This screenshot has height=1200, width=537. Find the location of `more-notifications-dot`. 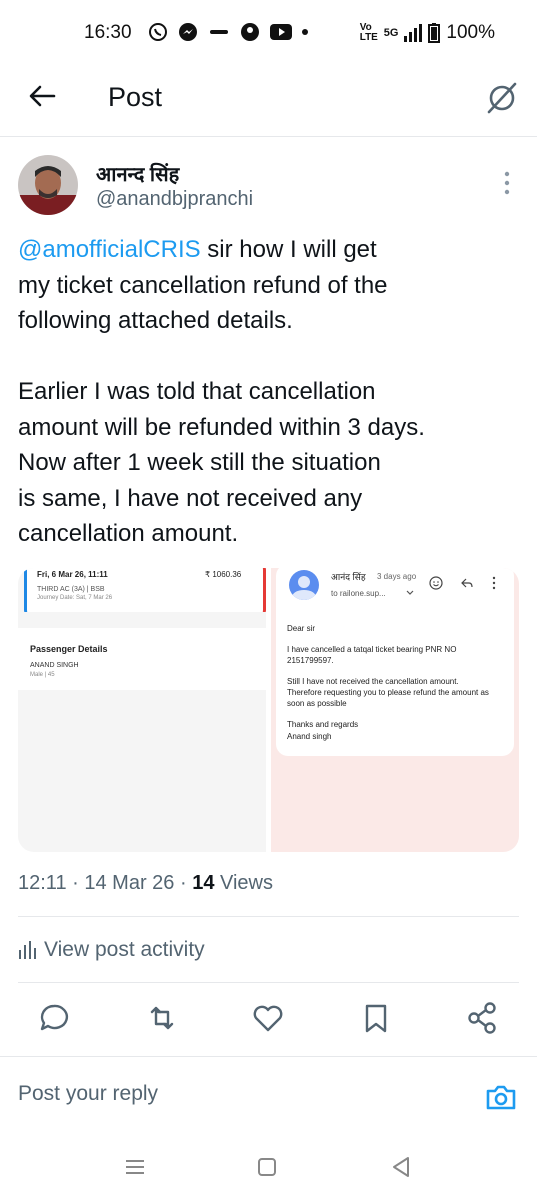

more-notifications-dot is located at coordinates (305, 32).